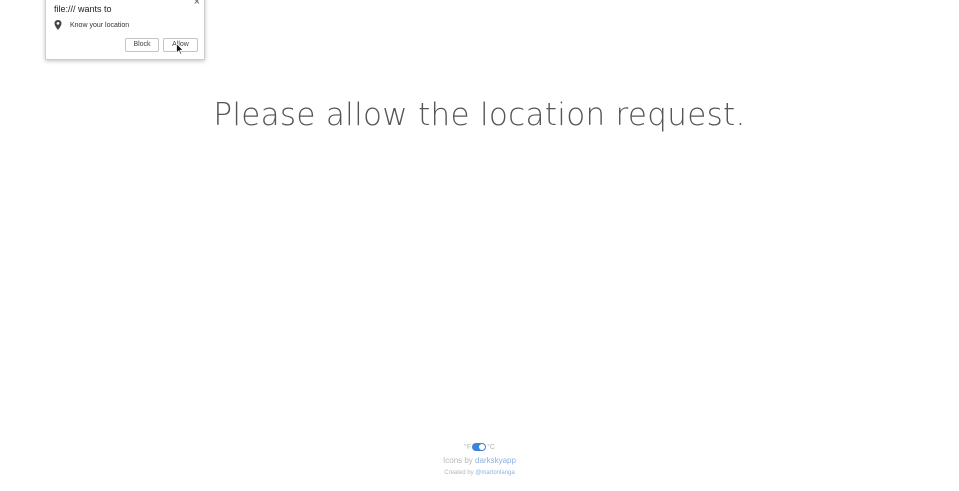 Image resolution: width=959 pixels, height=491 pixels. I want to click on unit-fahrenheit-label: °F, so click(468, 447).